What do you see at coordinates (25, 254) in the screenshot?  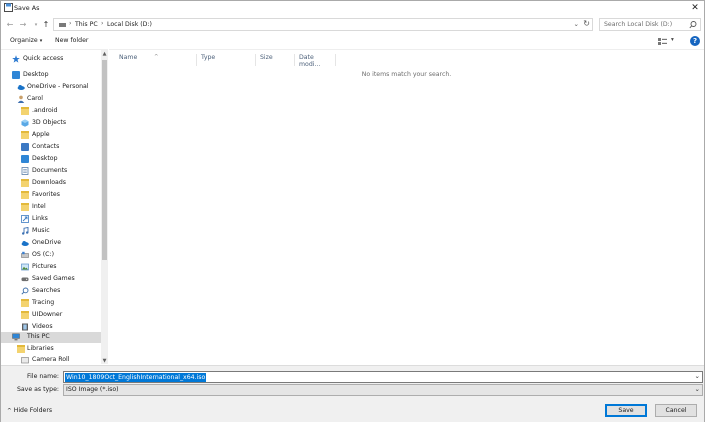 I see `drive-icon` at bounding box center [25, 254].